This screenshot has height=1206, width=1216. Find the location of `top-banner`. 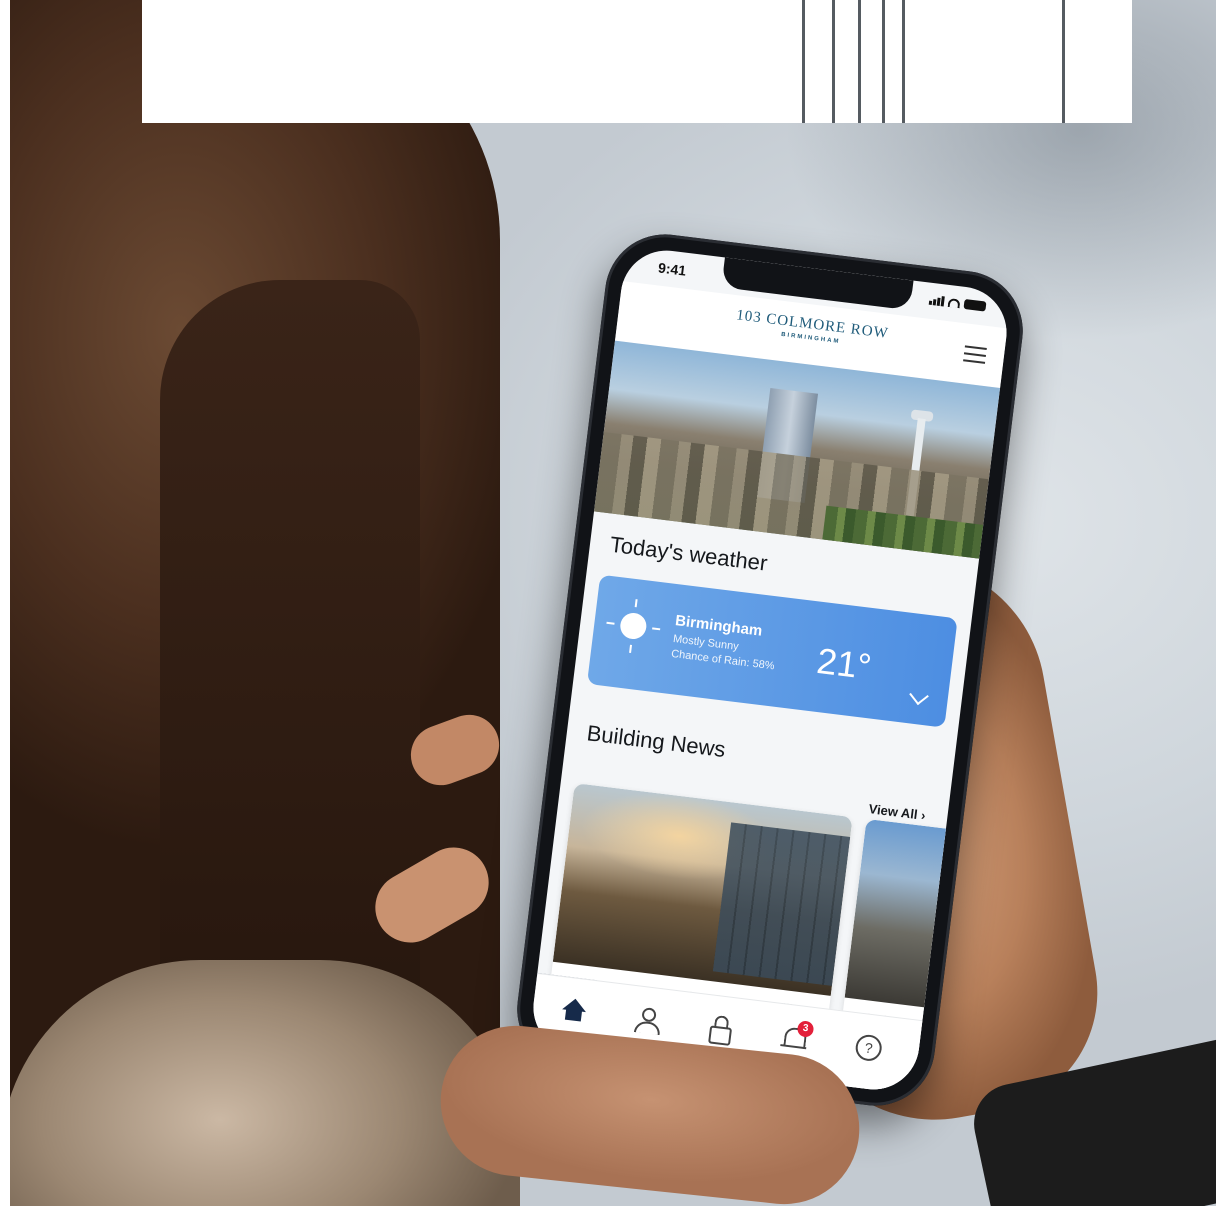

top-banner is located at coordinates (637, 61).